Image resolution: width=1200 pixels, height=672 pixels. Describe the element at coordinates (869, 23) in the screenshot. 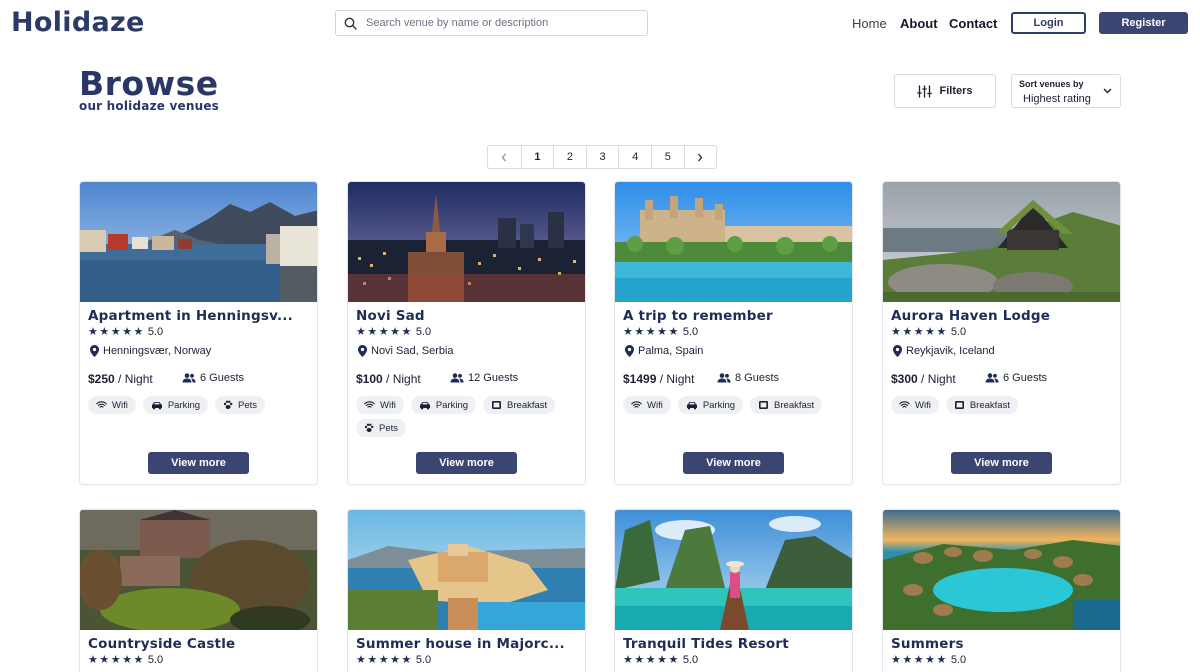

I see `nav-home-link: Home` at that location.